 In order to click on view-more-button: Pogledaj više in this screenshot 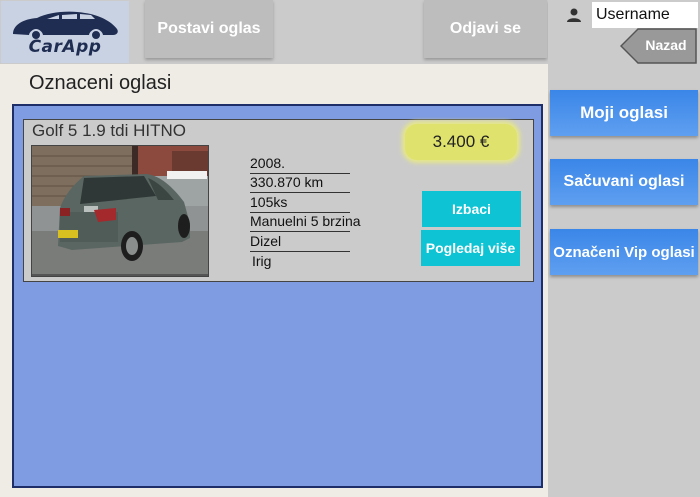, I will do `click(470, 248)`.